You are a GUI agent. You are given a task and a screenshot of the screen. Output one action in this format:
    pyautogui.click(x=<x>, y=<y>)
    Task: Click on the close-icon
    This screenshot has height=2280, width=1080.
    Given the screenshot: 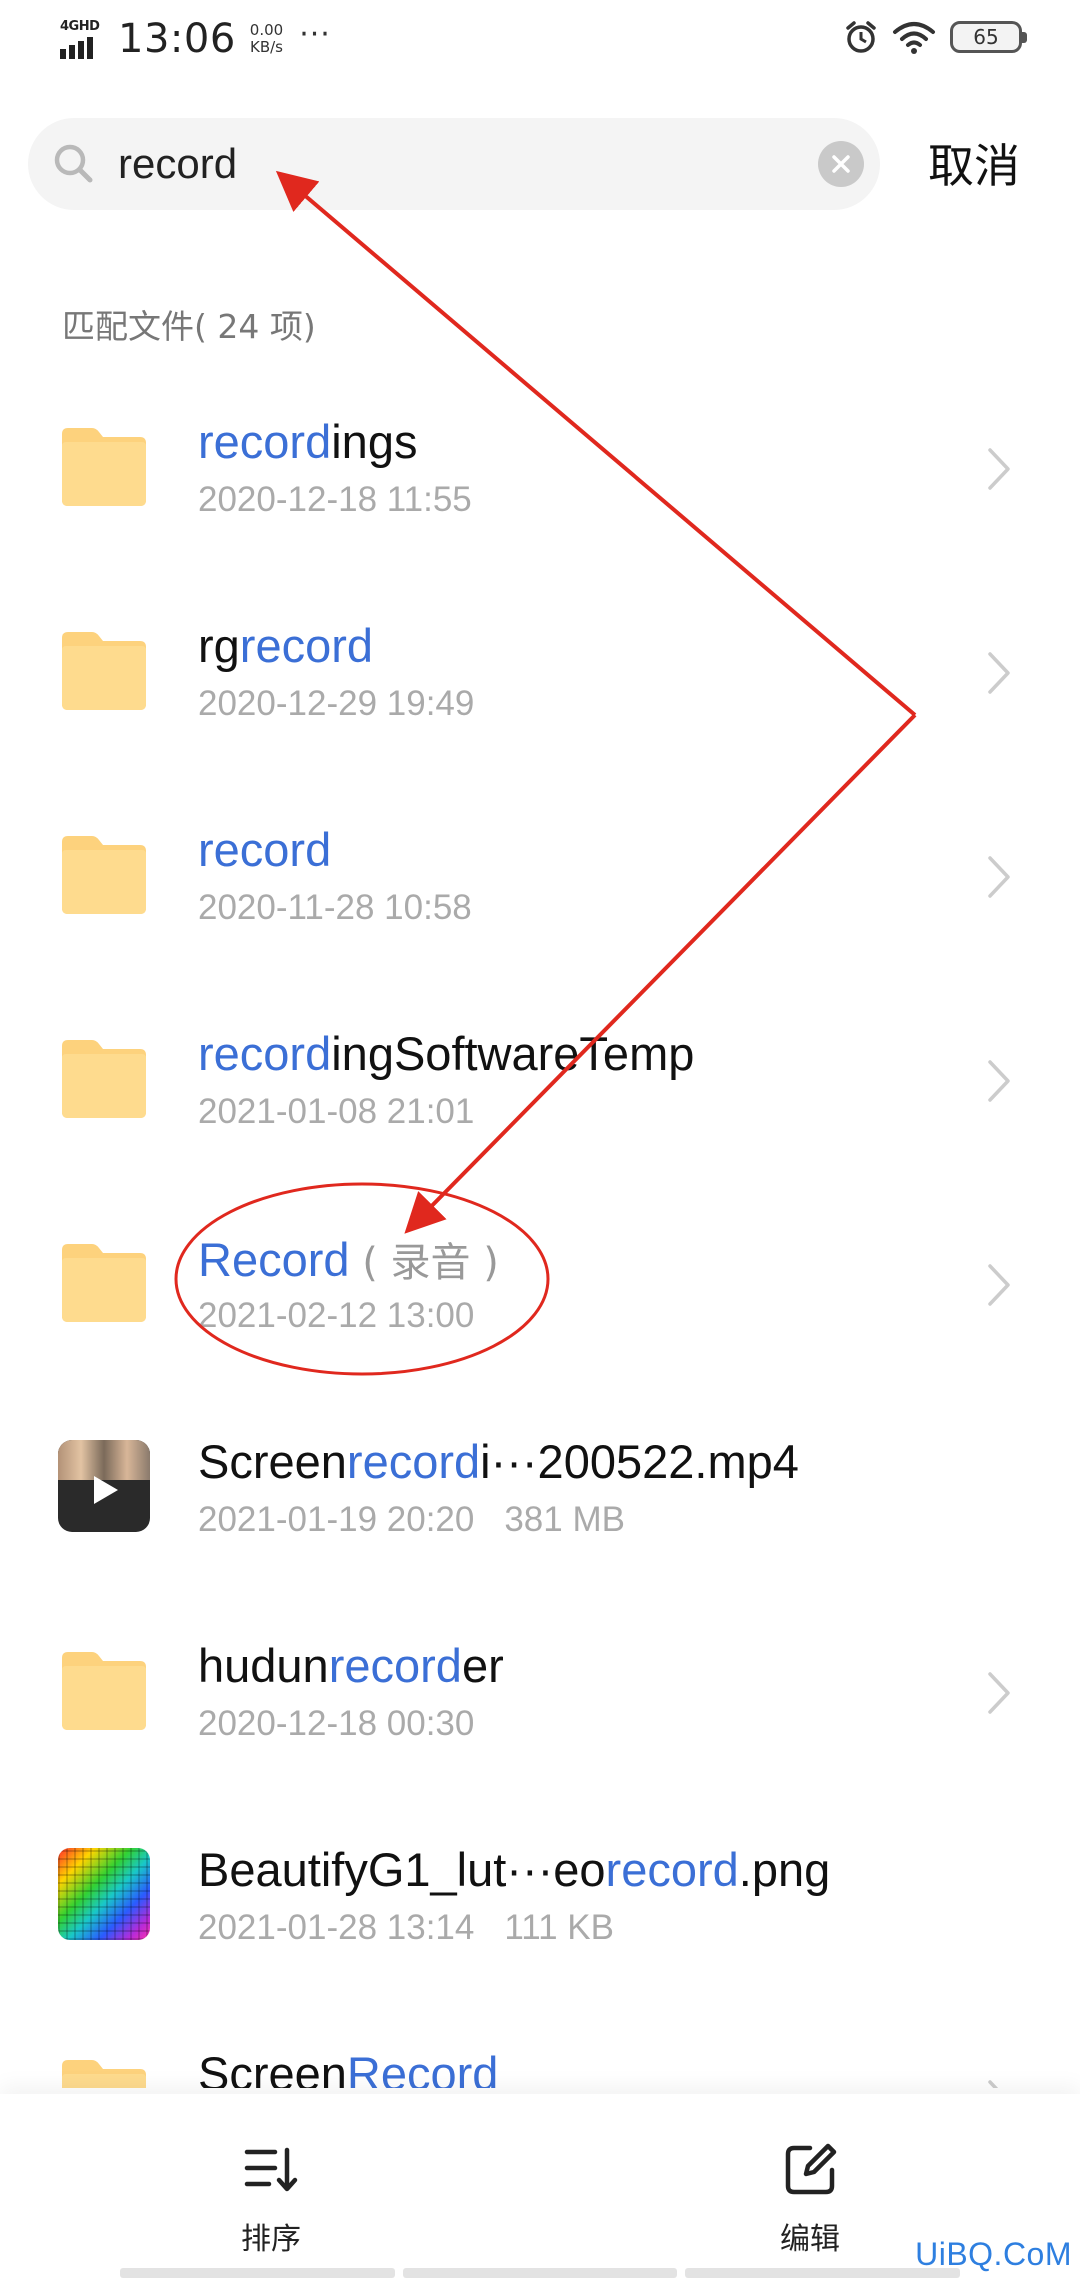 What is the action you would take?
    pyautogui.click(x=841, y=164)
    